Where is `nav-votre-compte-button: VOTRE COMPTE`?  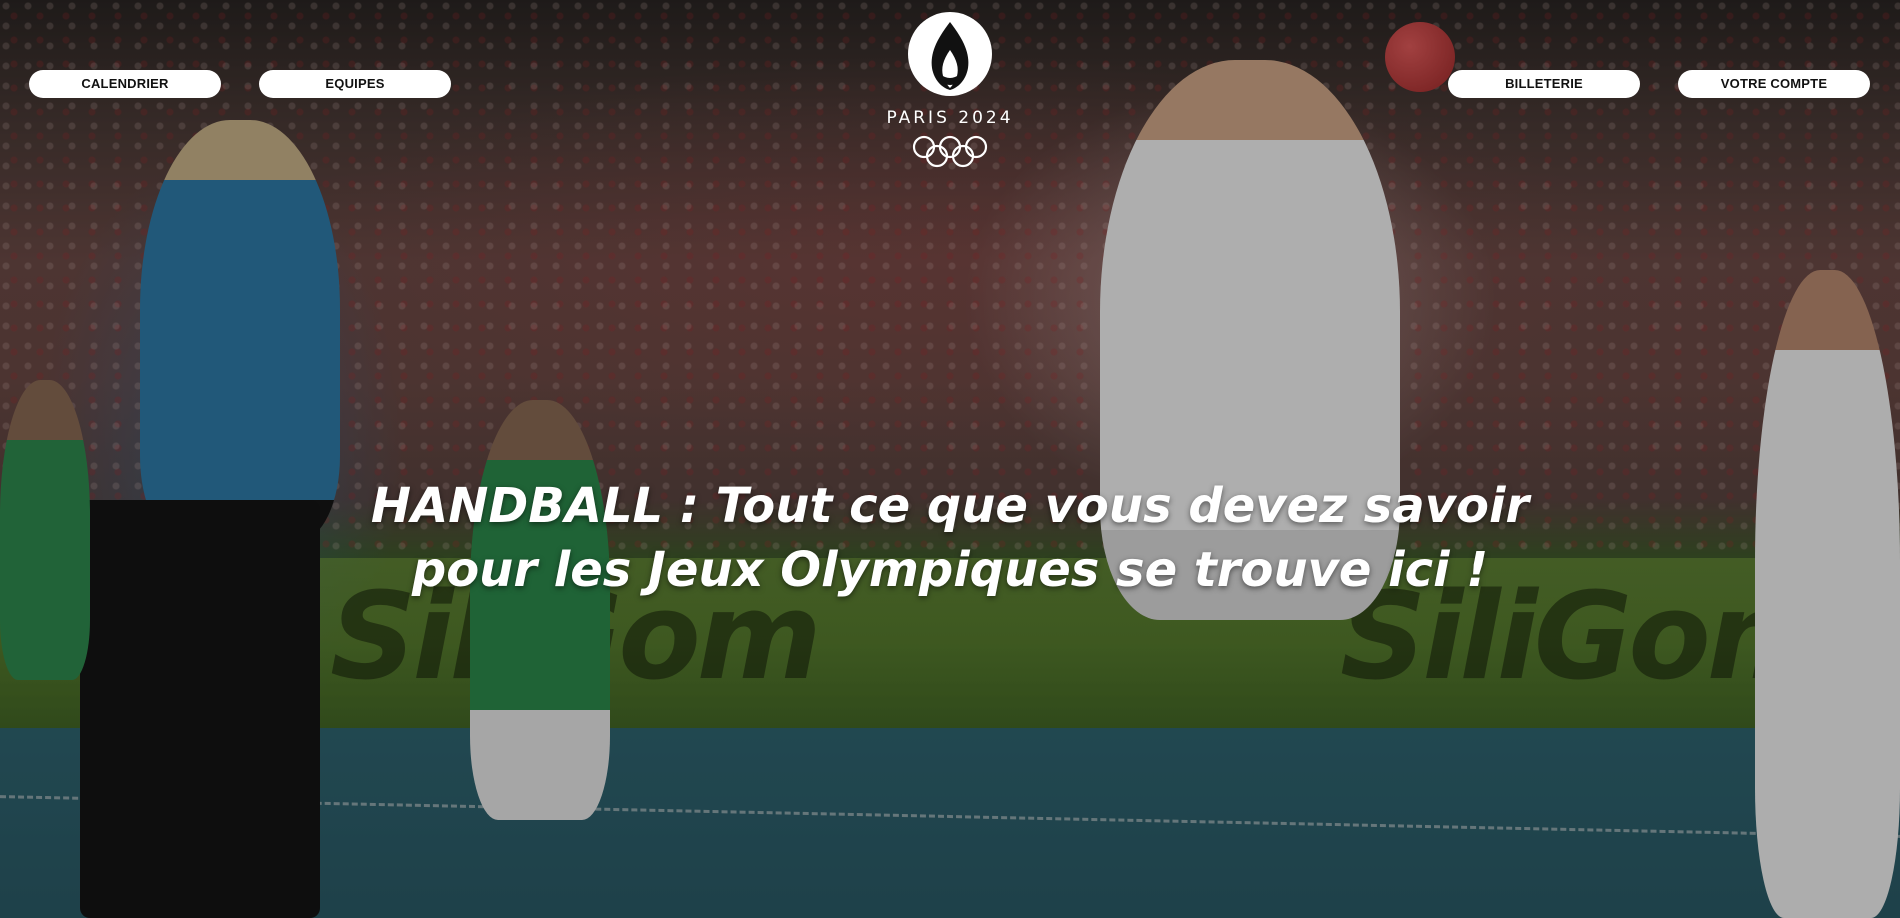 nav-votre-compte-button: VOTRE COMPTE is located at coordinates (1774, 84).